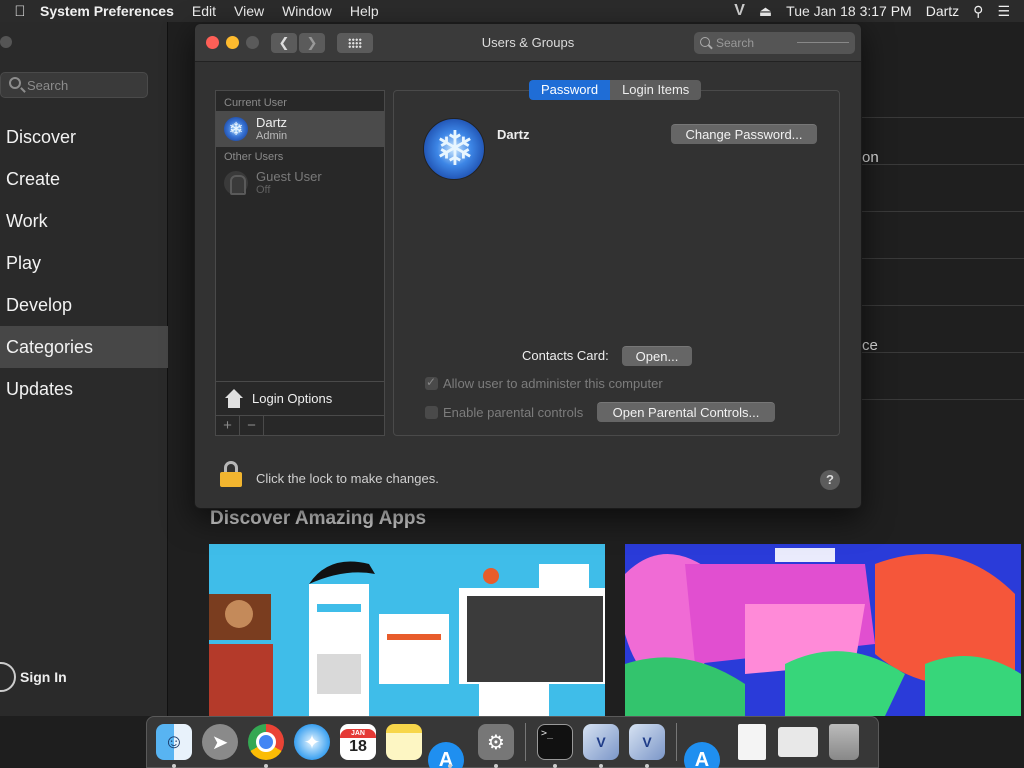 Image resolution: width=1024 pixels, height=768 pixels. I want to click on menu-edit: Edit, so click(204, 11).